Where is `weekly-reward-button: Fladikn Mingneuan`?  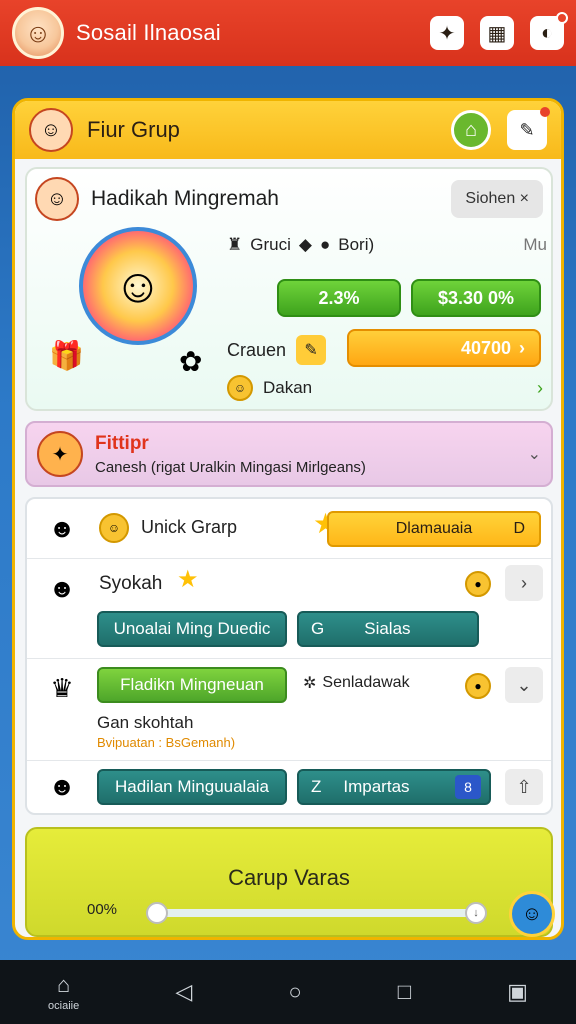 weekly-reward-button: Fladikn Mingneuan is located at coordinates (192, 685).